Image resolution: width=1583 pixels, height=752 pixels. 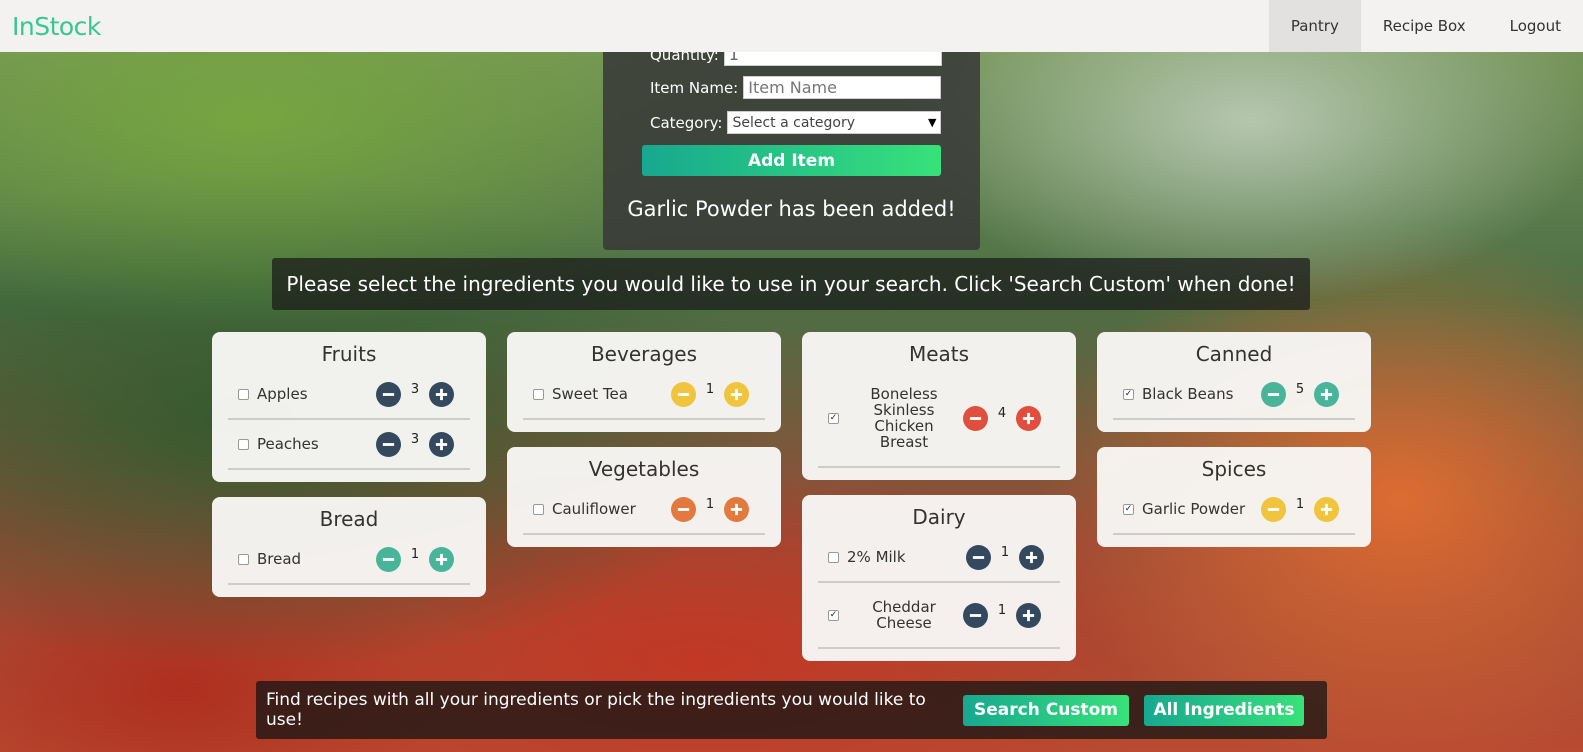 I want to click on card-title: Spices, so click(x=1234, y=469).